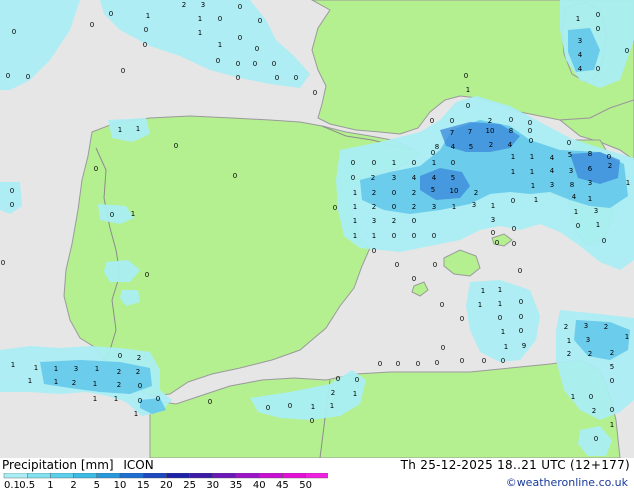 This screenshot has height=490, width=634. What do you see at coordinates (78, 465) in the screenshot?
I see `map-title: Precipitation [mm] ICON` at bounding box center [78, 465].